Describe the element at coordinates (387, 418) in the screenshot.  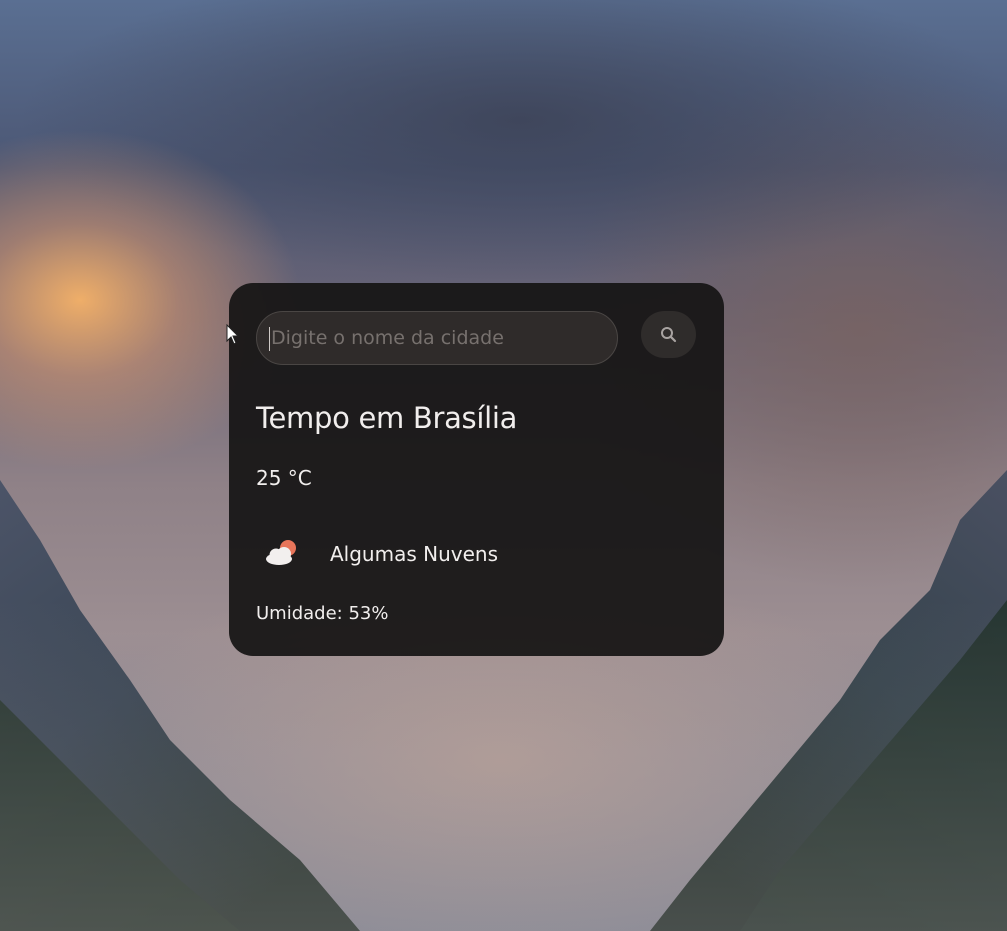
I see `city-title: Tempo em Brasília` at that location.